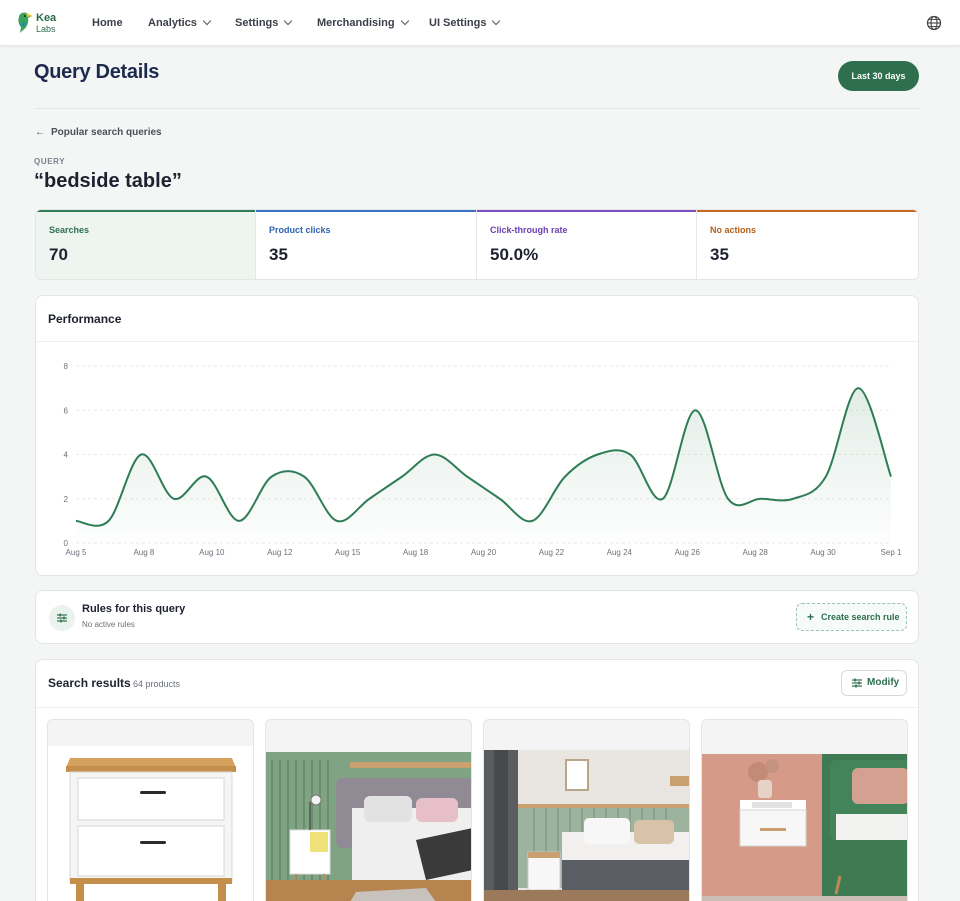 This screenshot has height=901, width=960. Describe the element at coordinates (934, 23) in the screenshot. I see `globe-icon` at that location.